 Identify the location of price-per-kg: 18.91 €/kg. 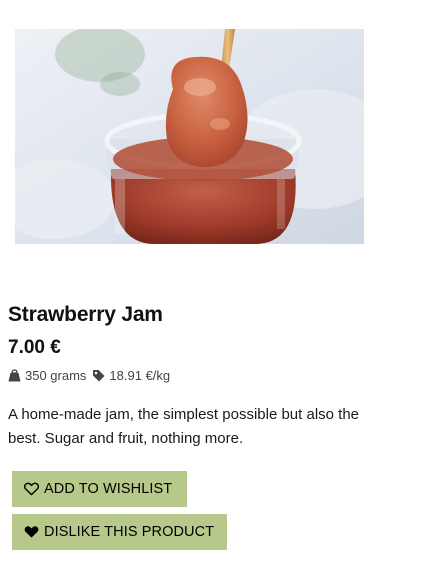
(140, 375).